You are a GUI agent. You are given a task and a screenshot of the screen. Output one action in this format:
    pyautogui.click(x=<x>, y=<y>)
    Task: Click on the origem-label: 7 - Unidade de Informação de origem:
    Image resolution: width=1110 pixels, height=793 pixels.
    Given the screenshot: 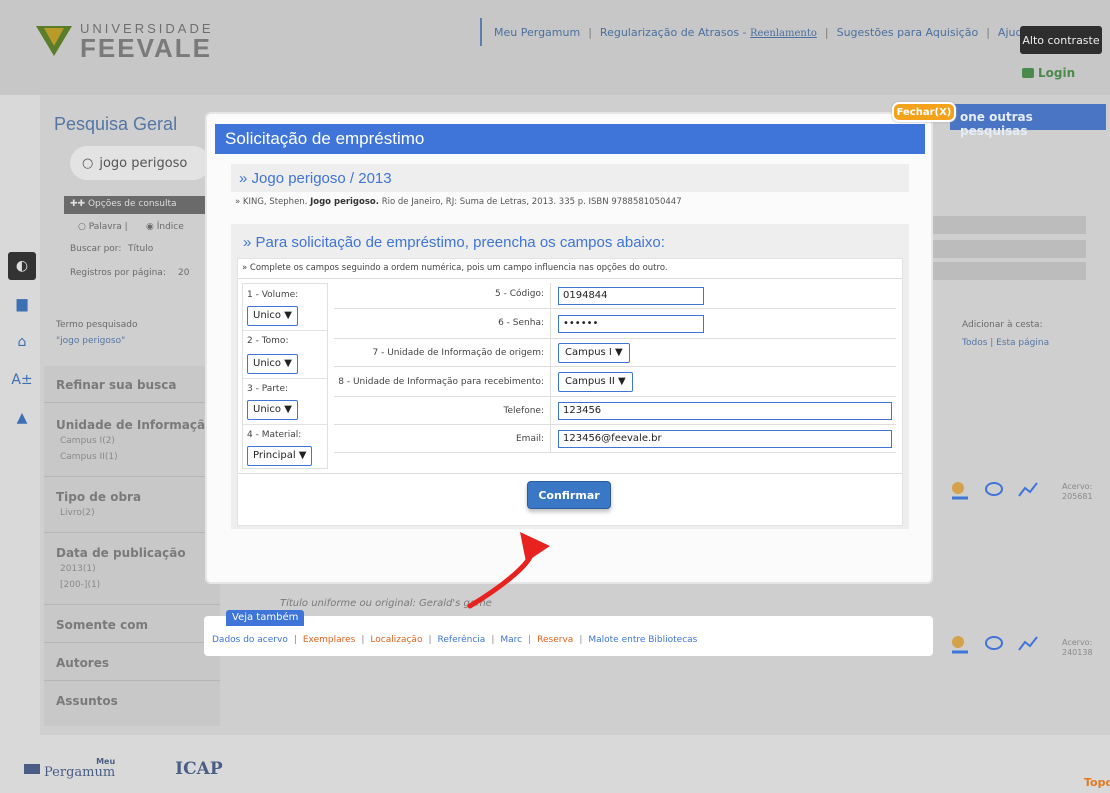 What is the action you would take?
    pyautogui.click(x=458, y=353)
    